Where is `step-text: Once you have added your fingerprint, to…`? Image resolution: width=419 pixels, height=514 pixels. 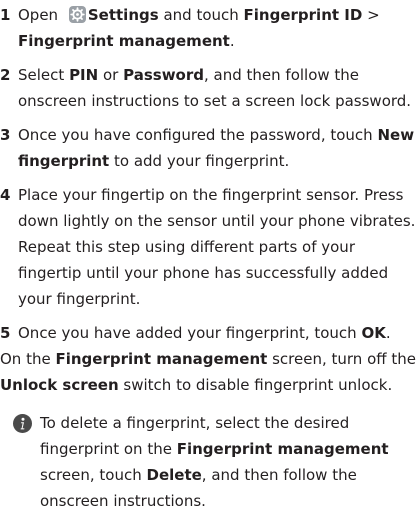
step-text: Once you have added your fingerprint, to… is located at coordinates (187, 333).